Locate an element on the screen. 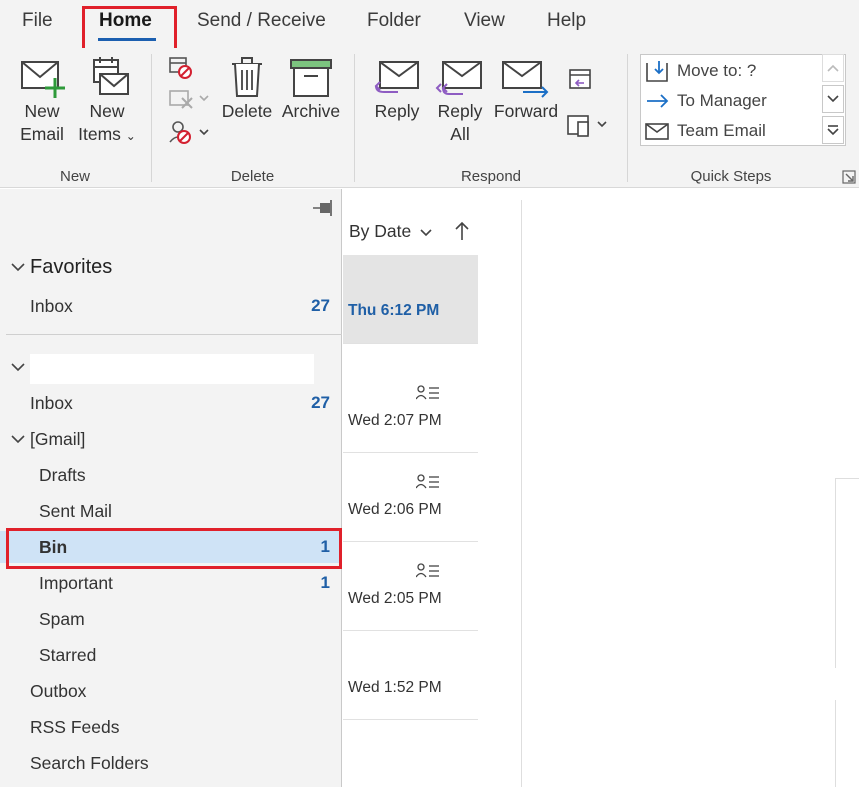 The height and width of the screenshot is (787, 859). folder-label: Starred is located at coordinates (68, 654).